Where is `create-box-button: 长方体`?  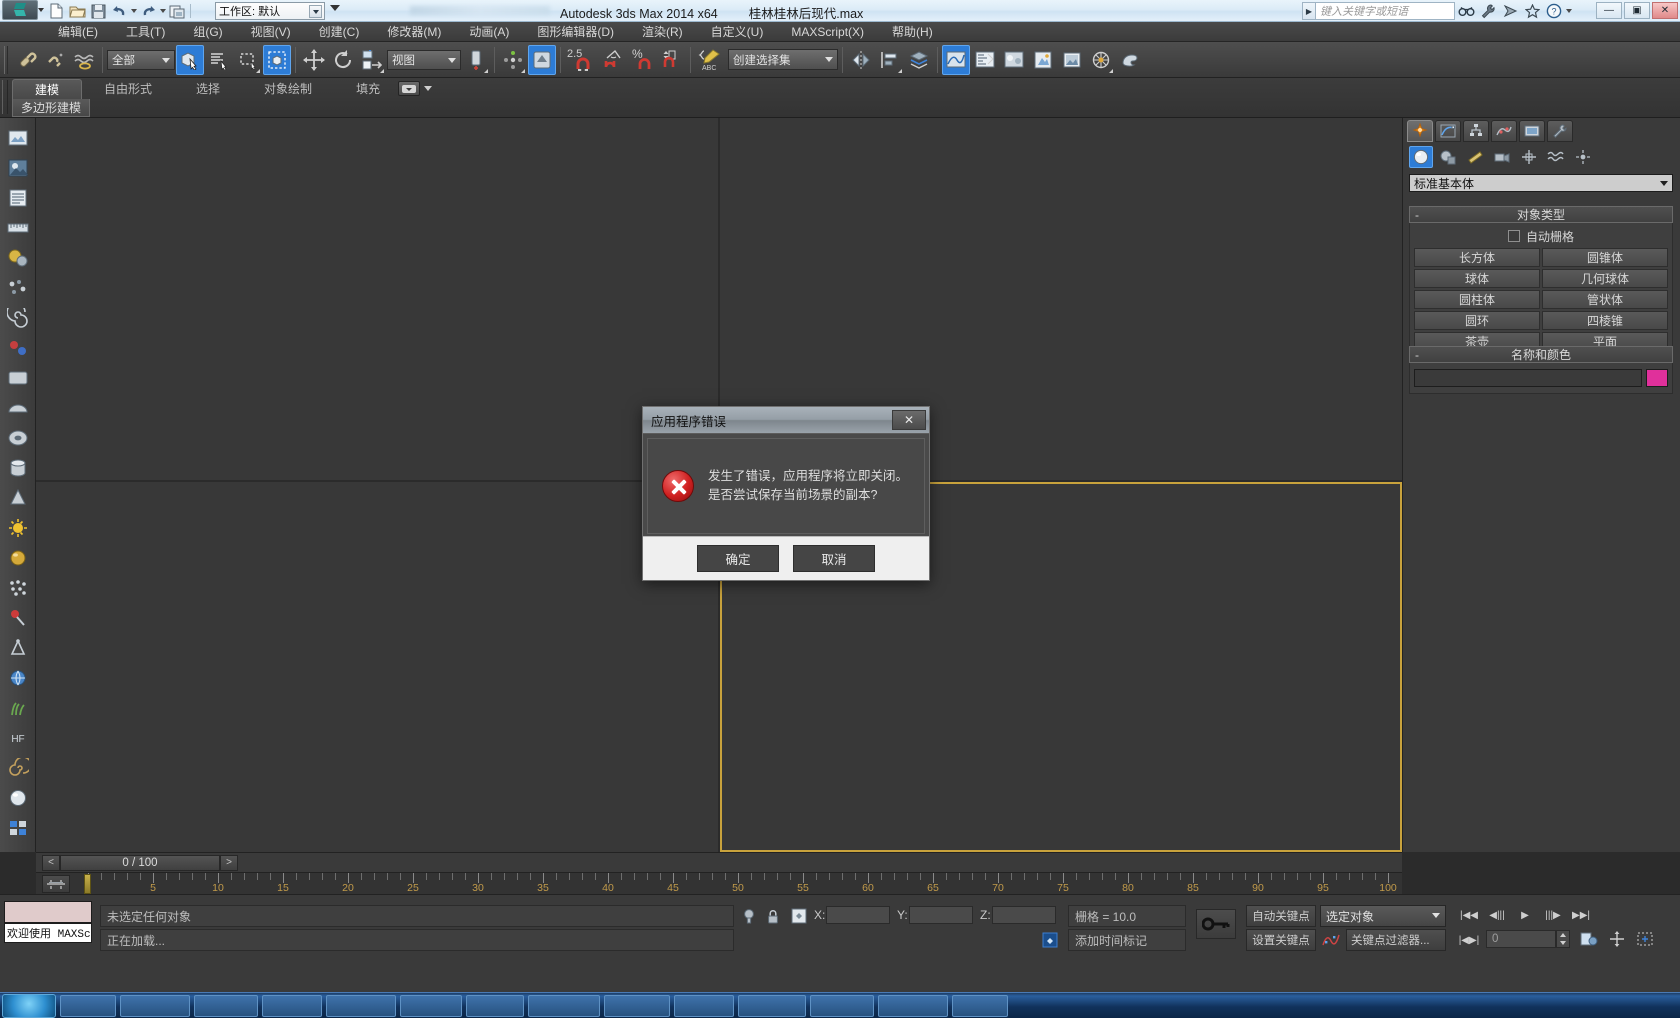
create-box-button: 长方体 is located at coordinates (1477, 257).